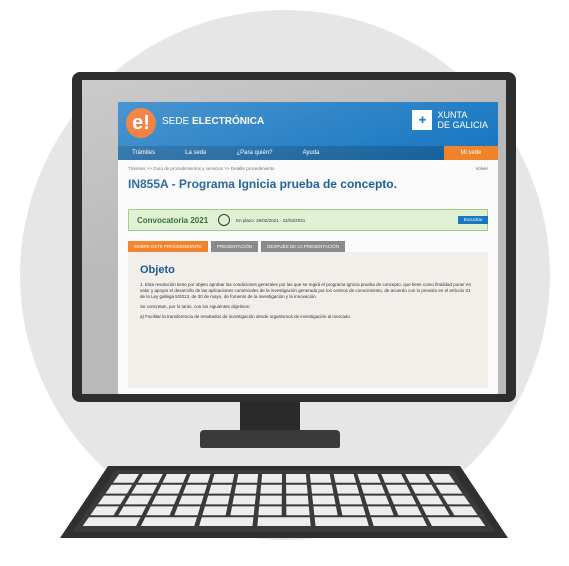 The width and height of the screenshot is (569, 566). What do you see at coordinates (471, 153) in the screenshot?
I see `mi-sede-button: Mi sede` at bounding box center [471, 153].